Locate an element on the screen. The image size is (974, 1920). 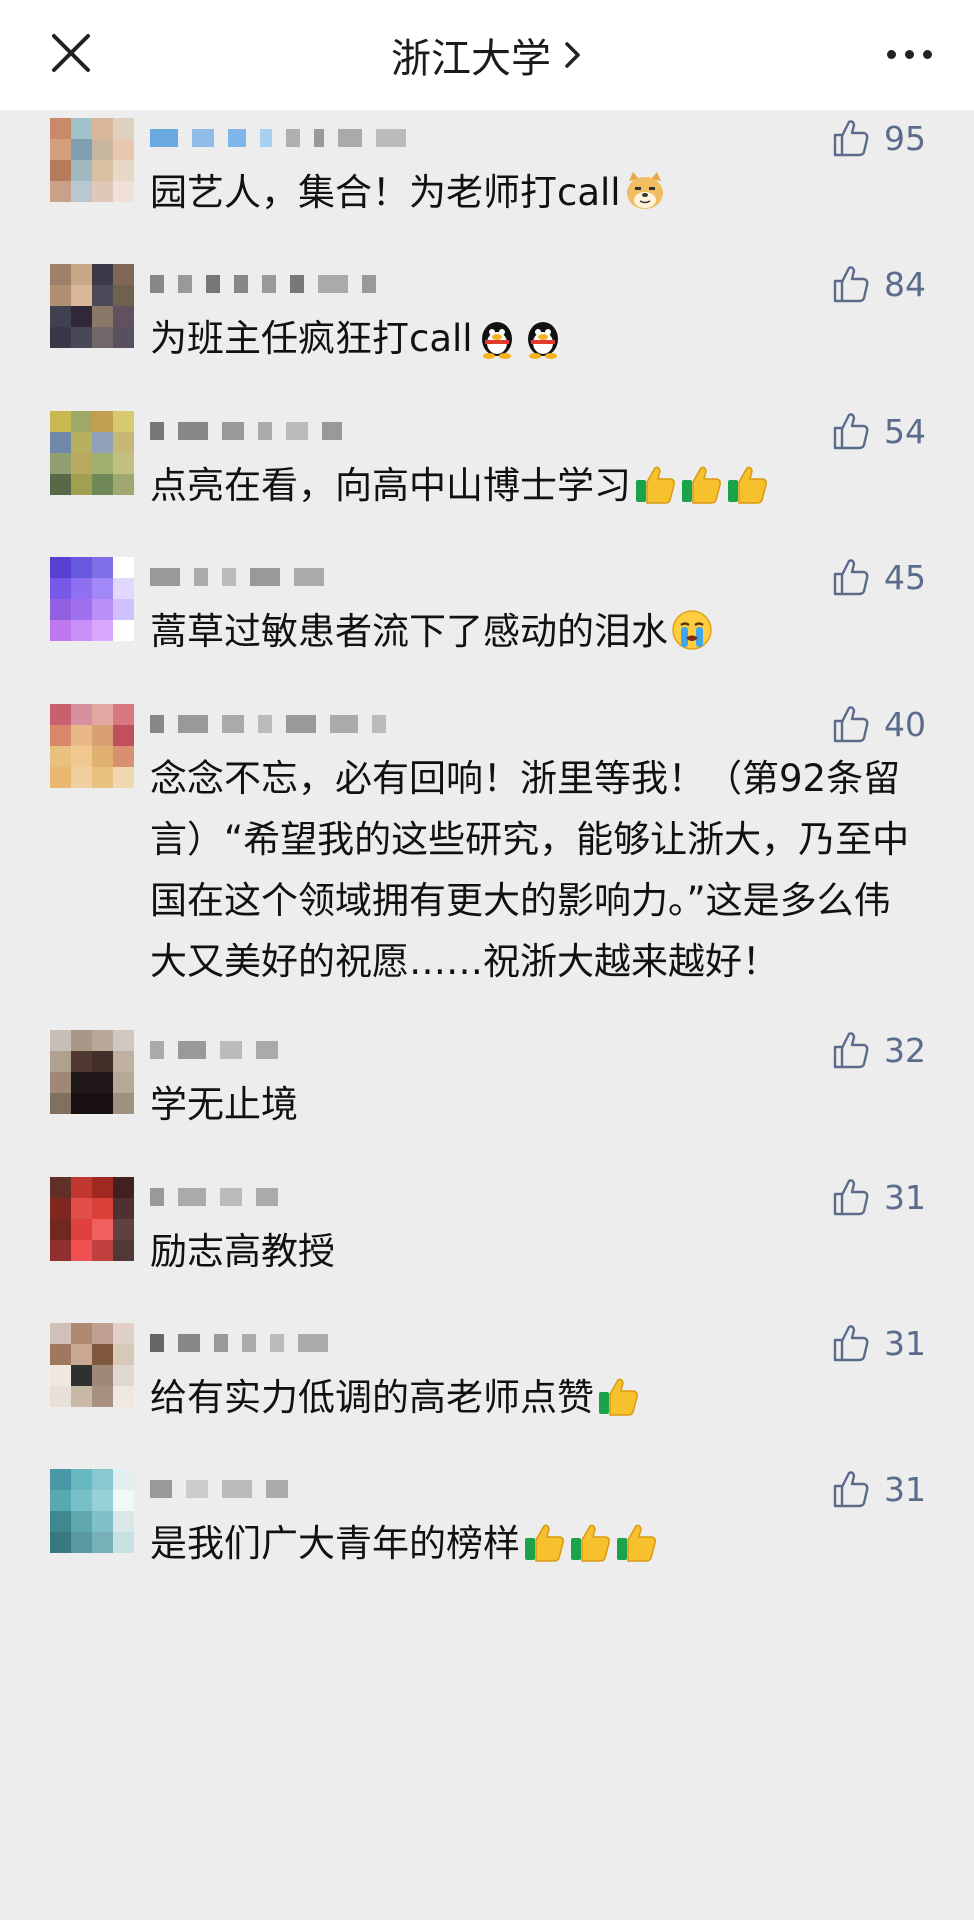
doge-emoji-icon is located at coordinates (644, 190).